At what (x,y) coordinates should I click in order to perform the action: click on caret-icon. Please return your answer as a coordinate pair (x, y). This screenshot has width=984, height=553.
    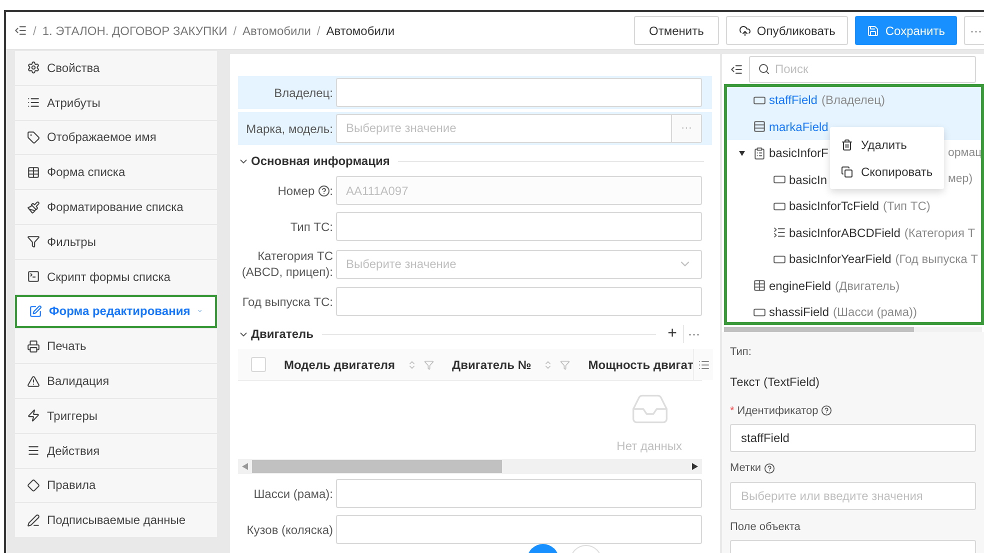
    Looking at the image, I should click on (742, 153).